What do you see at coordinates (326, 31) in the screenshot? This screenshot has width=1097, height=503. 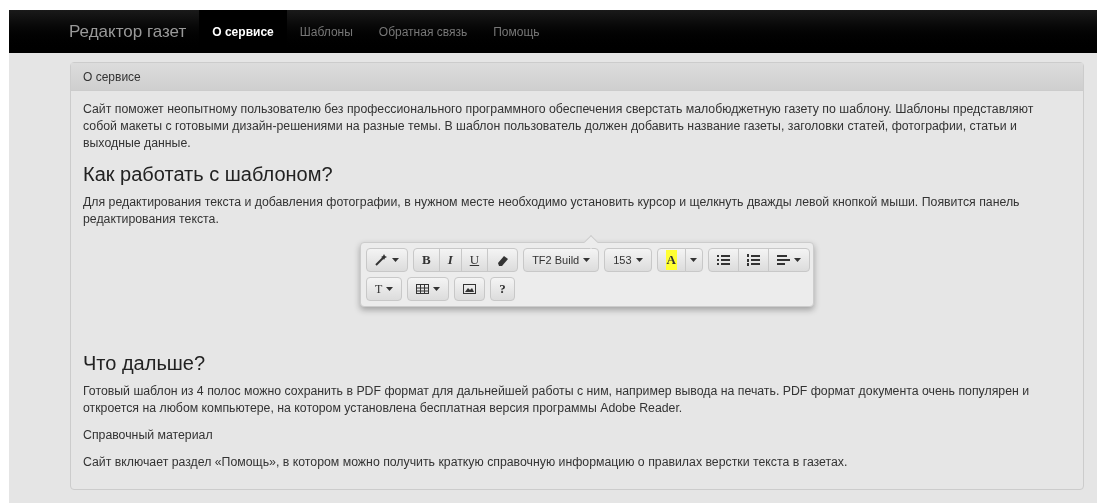 I see `nav-link: Шаблоны` at bounding box center [326, 31].